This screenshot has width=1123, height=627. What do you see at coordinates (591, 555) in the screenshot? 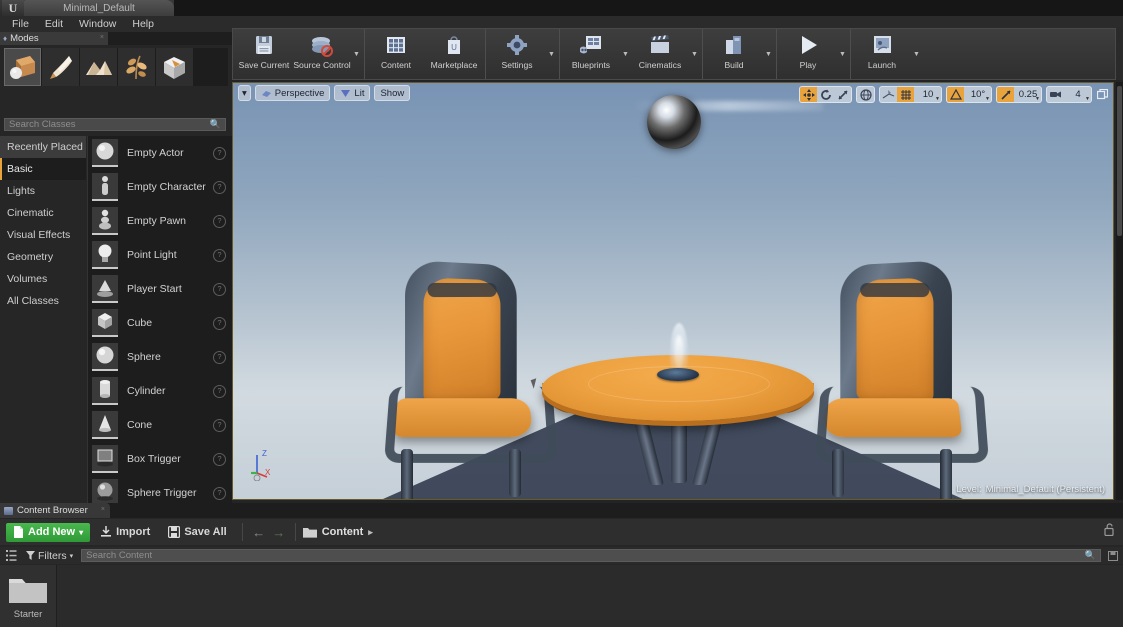
I see `search-content-input: Search Content 🔍` at bounding box center [591, 555].